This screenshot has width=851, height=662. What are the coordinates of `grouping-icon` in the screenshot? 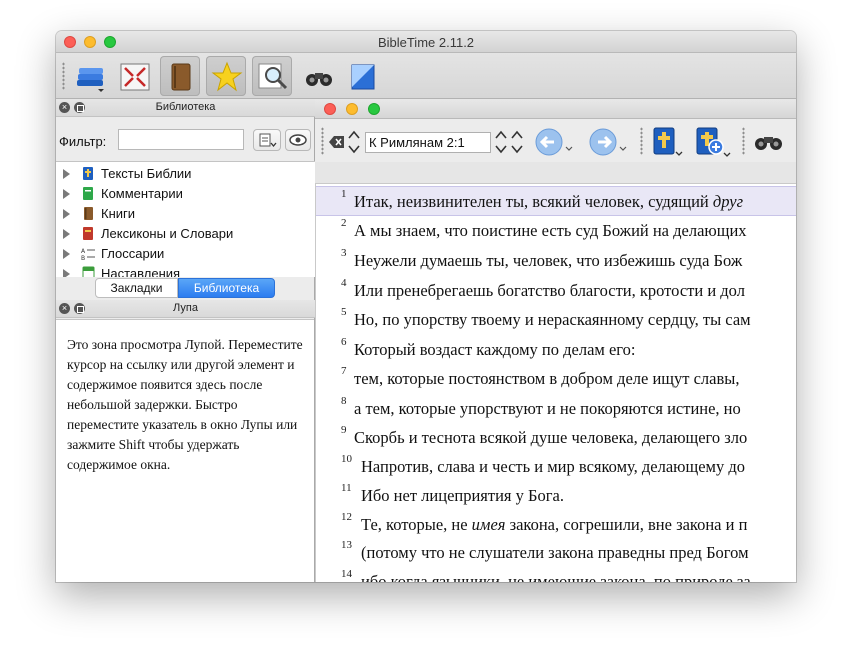 It's located at (268, 140).